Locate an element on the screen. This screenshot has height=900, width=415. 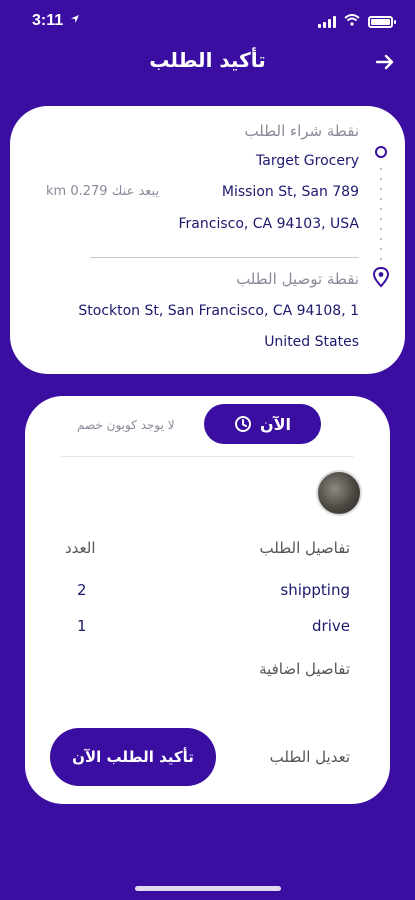
order-divider is located at coordinates (207, 456).